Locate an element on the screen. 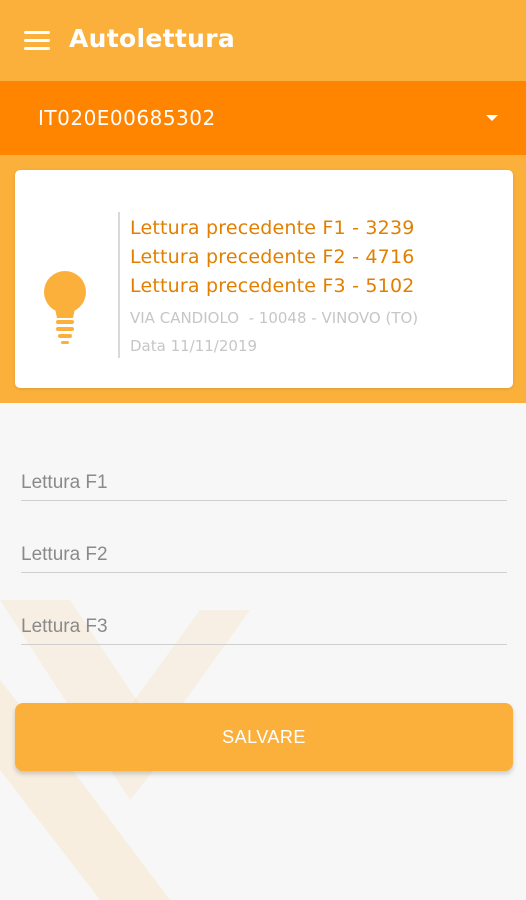  reading-f1-input is located at coordinates (264, 482).